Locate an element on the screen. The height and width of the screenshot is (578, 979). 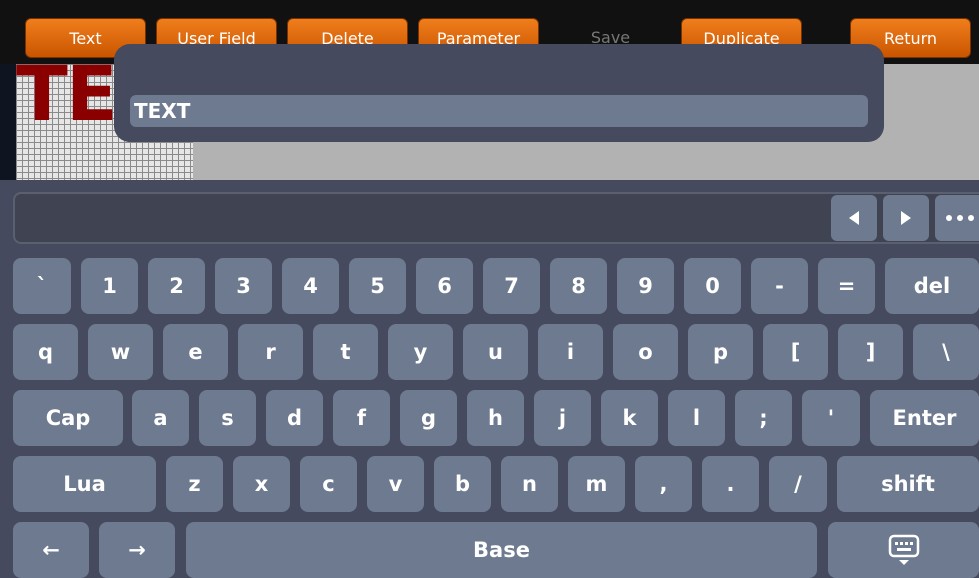
key-7: 7 is located at coordinates (511, 286).